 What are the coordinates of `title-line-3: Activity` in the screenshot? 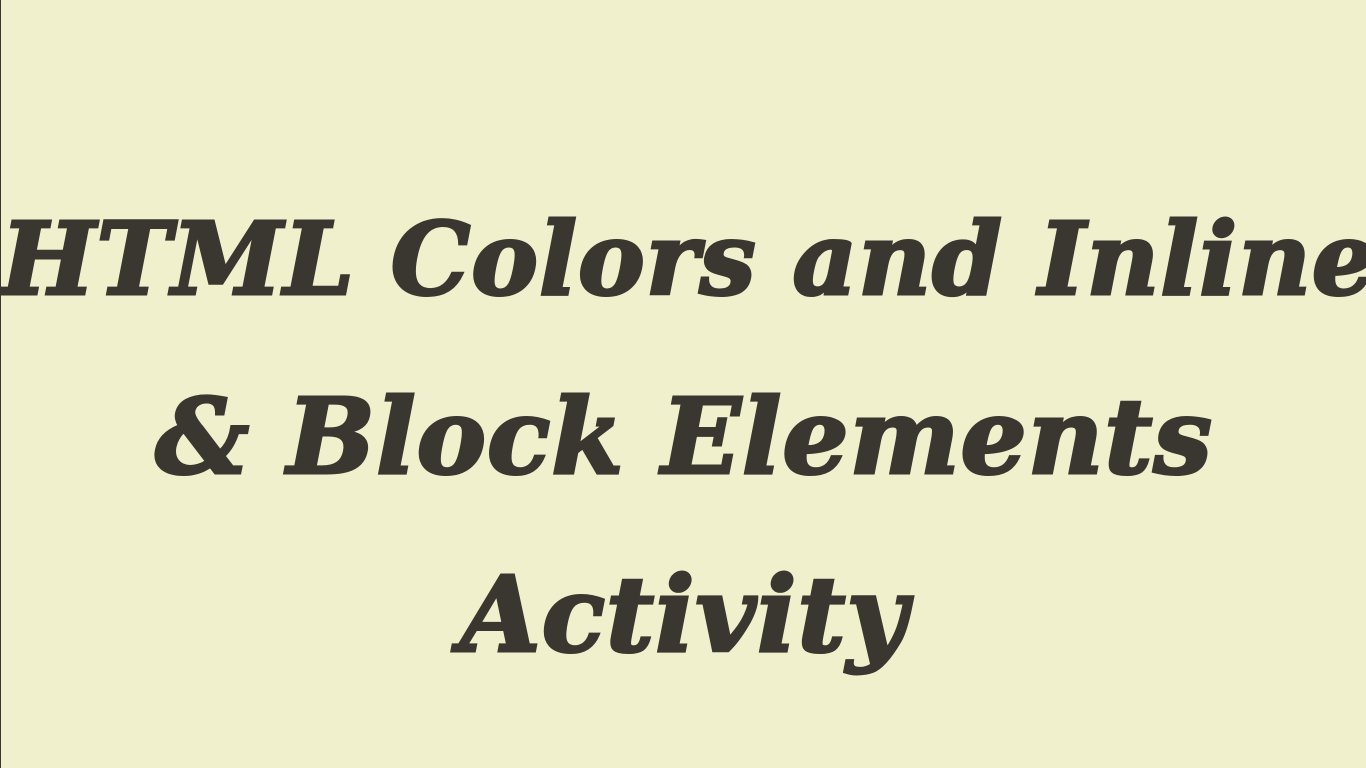 It's located at (684, 615).